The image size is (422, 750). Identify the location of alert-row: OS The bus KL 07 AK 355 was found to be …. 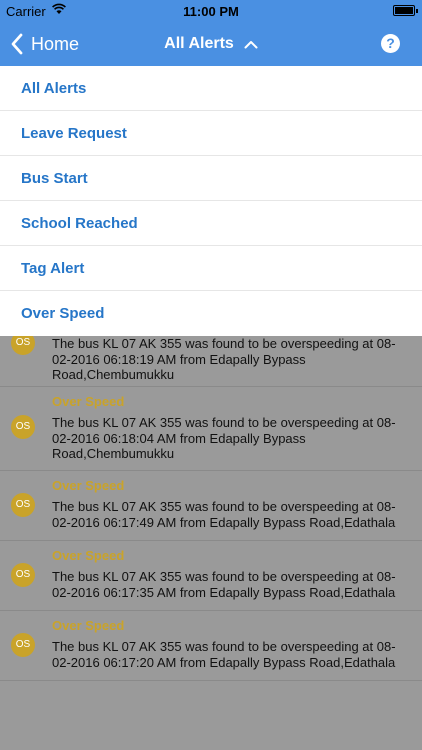
(211, 359).